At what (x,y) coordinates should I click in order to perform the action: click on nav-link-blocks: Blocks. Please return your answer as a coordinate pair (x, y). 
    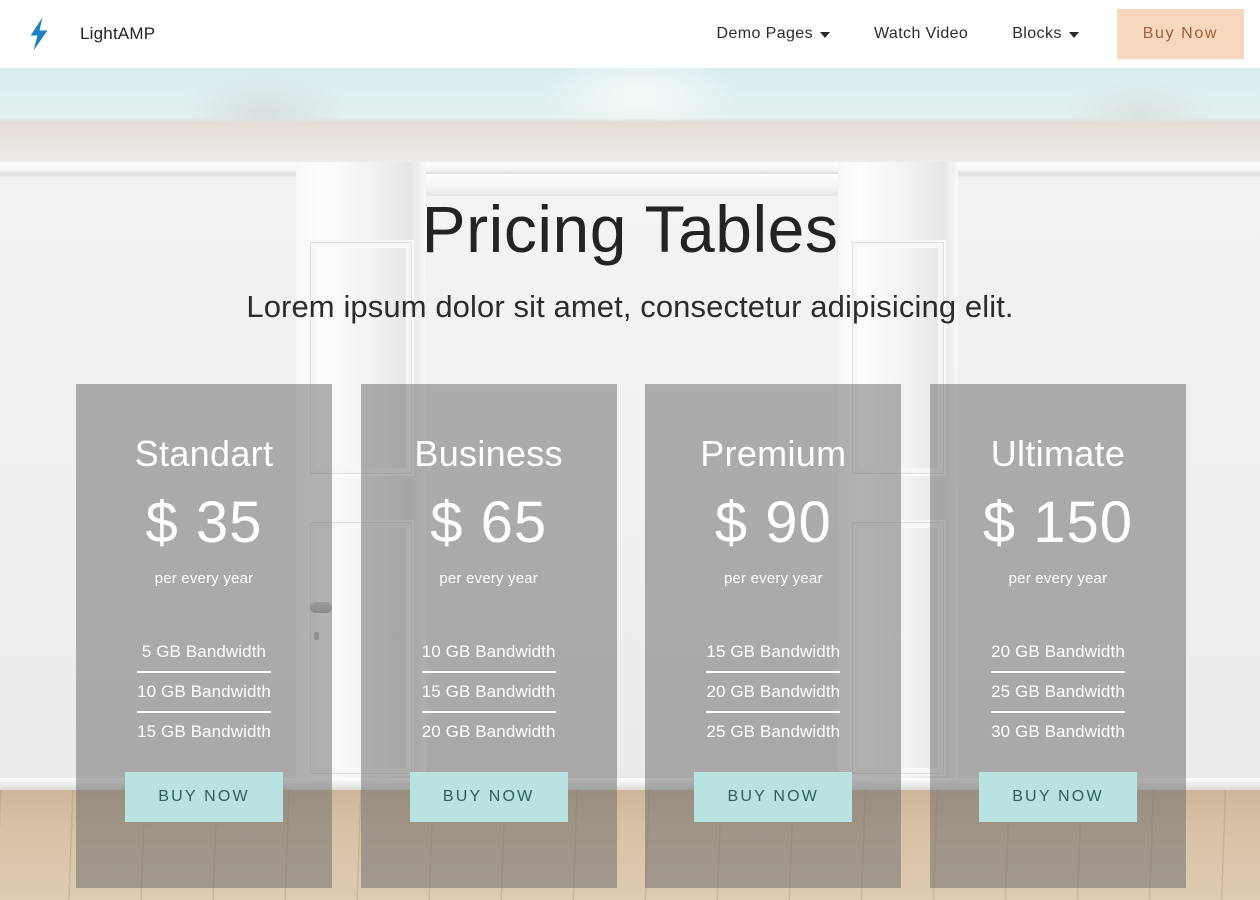
    Looking at the image, I should click on (1045, 34).